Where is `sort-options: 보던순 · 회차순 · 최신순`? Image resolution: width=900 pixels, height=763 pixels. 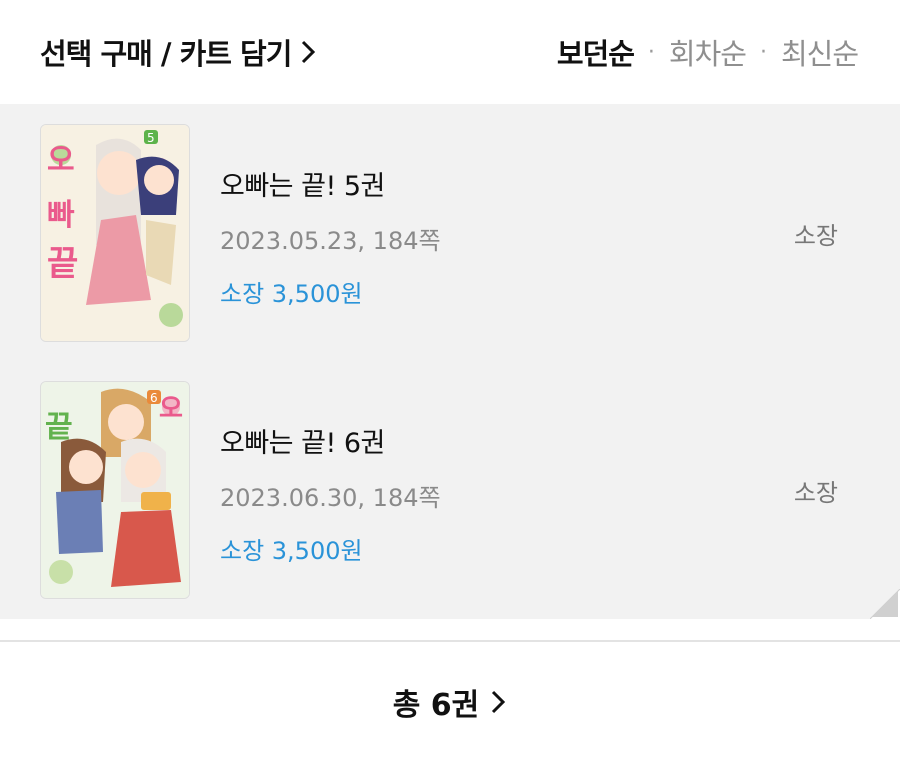
sort-options: 보던순 · 회차순 · 최신순 is located at coordinates (708, 52).